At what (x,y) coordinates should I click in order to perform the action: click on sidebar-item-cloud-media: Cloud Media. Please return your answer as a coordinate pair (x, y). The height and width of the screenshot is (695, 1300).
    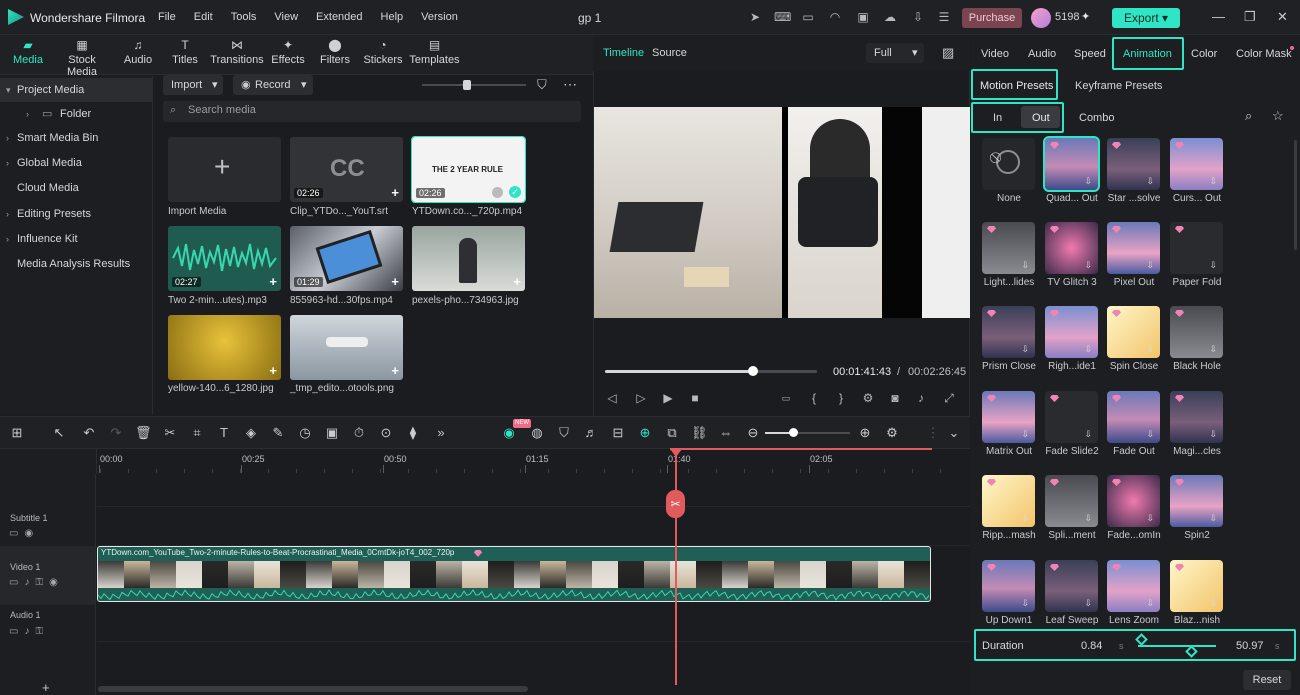
    Looking at the image, I should click on (76, 188).